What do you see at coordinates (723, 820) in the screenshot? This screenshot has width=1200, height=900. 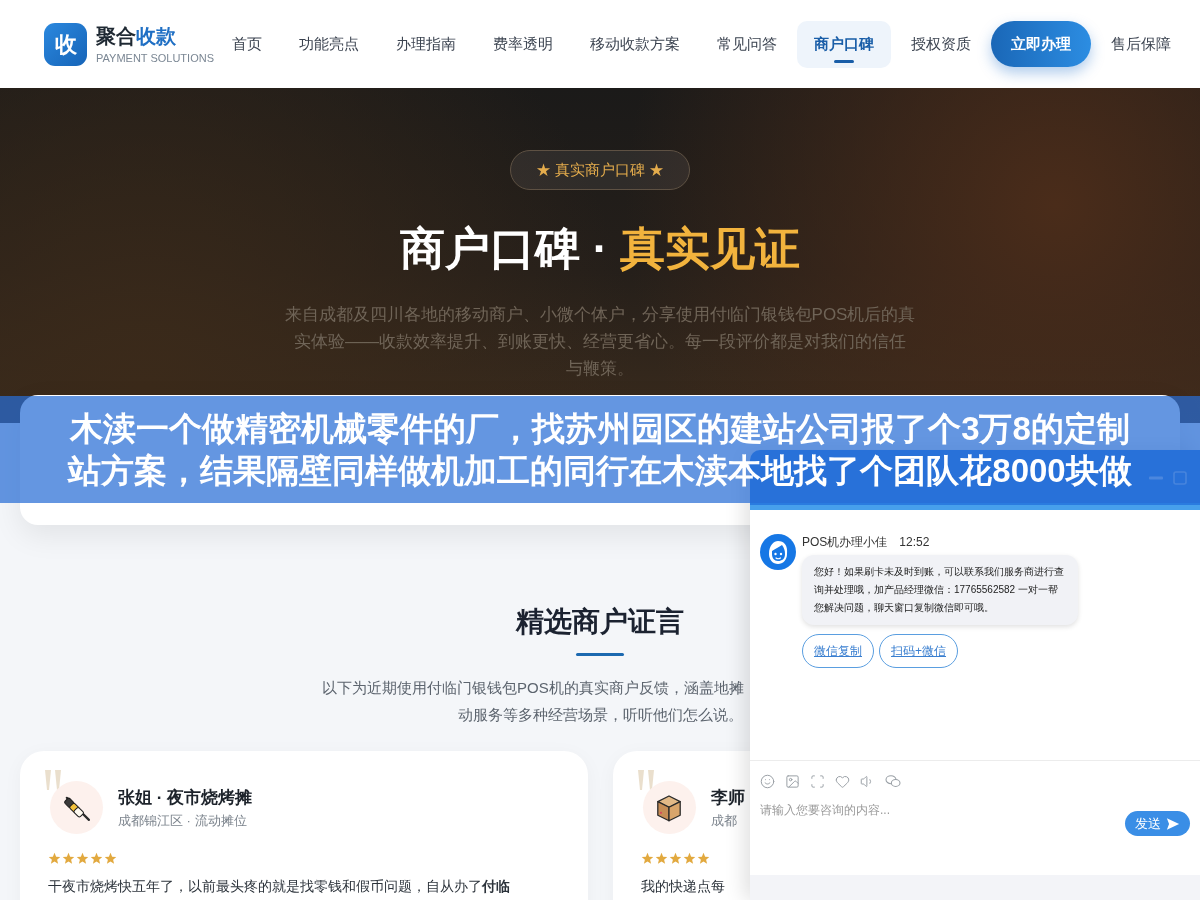 I see `merchant-location: 成都` at bounding box center [723, 820].